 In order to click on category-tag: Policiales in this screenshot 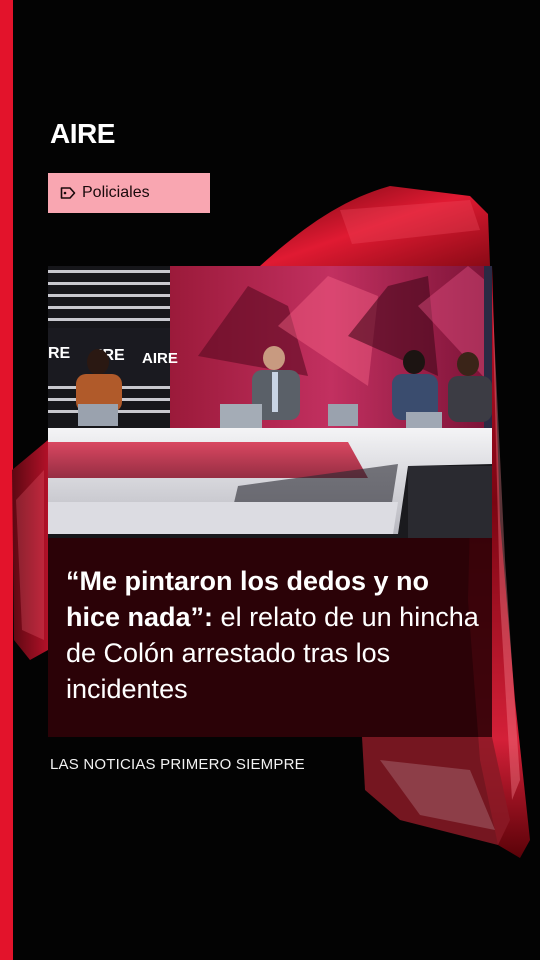, I will do `click(129, 193)`.